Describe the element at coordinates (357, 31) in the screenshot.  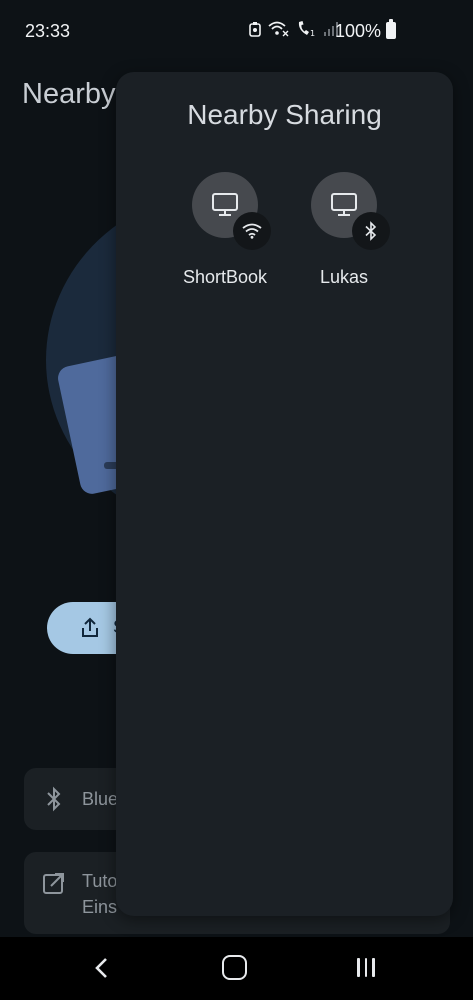
I see `battery-percent: 100%` at that location.